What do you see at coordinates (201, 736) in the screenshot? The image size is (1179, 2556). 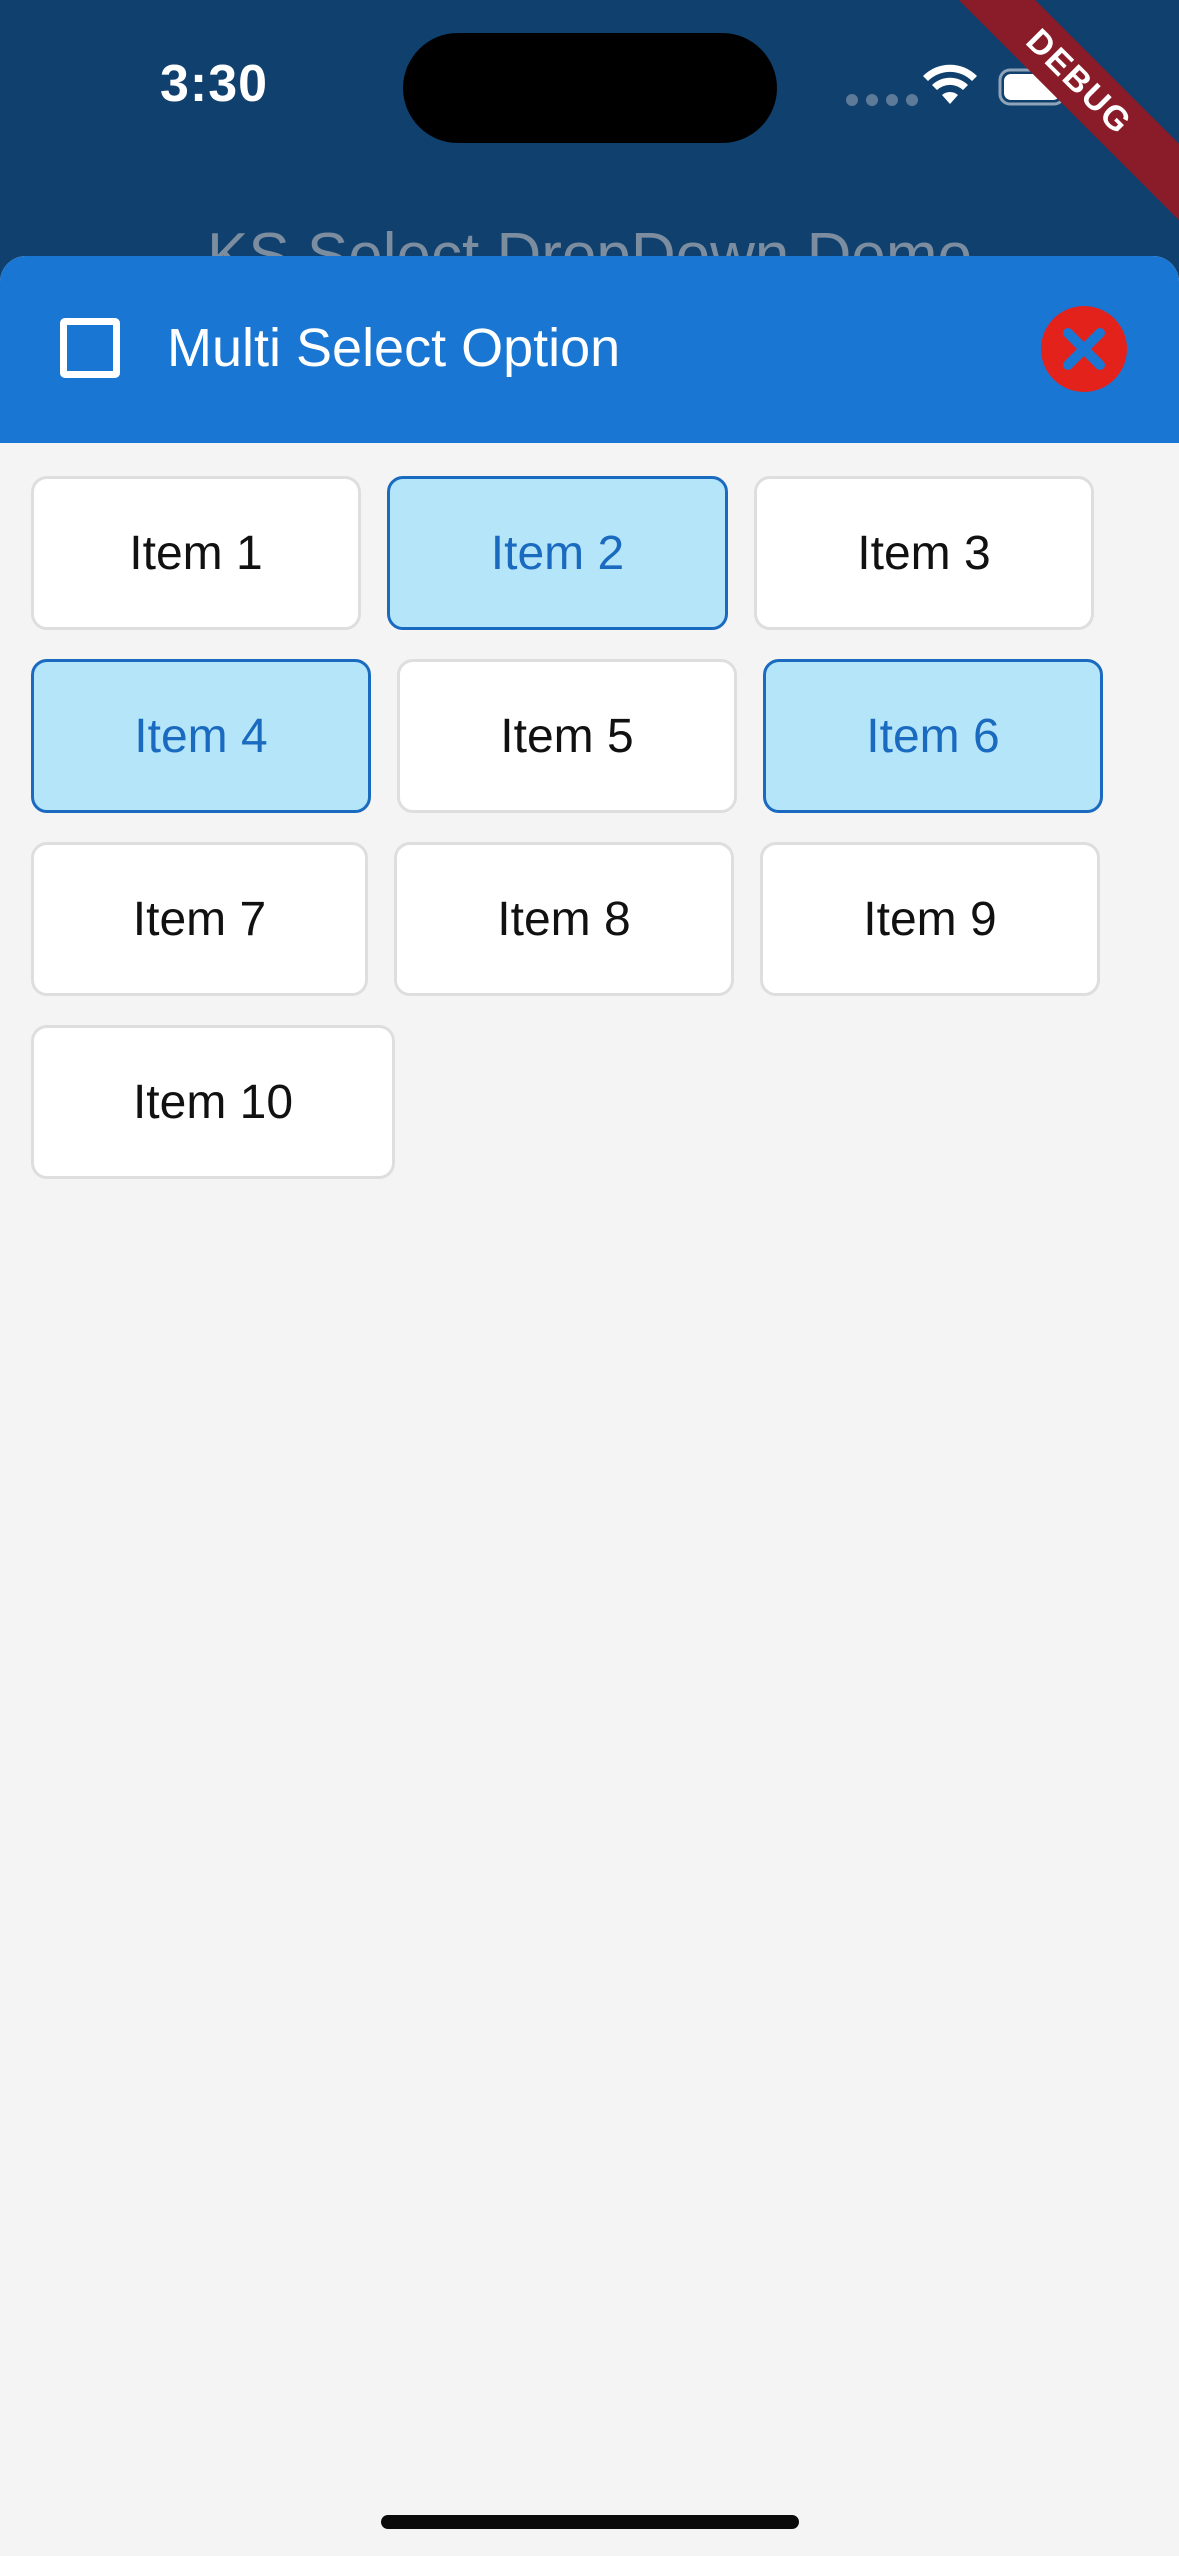 I see `item-chip-4: Item 4` at bounding box center [201, 736].